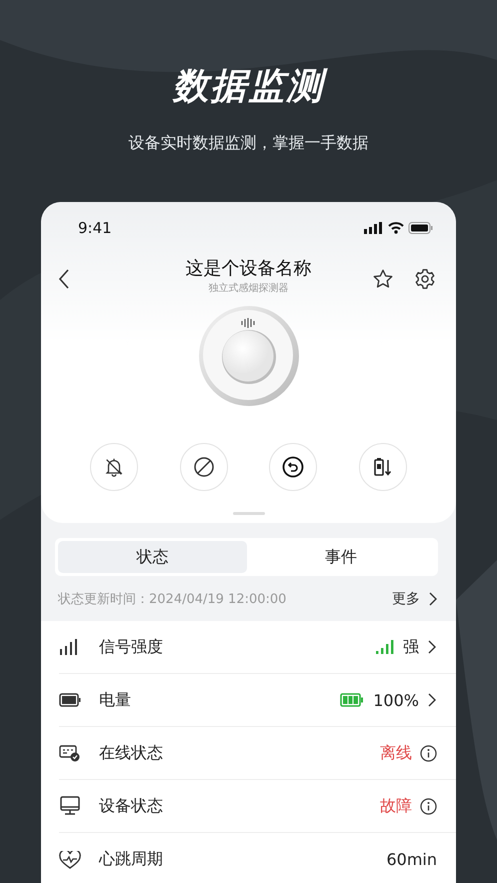 This screenshot has width=497, height=883. Describe the element at coordinates (248, 143) in the screenshot. I see `promo-subtitle: 设备实时数据监测，掌握一手数据` at that location.